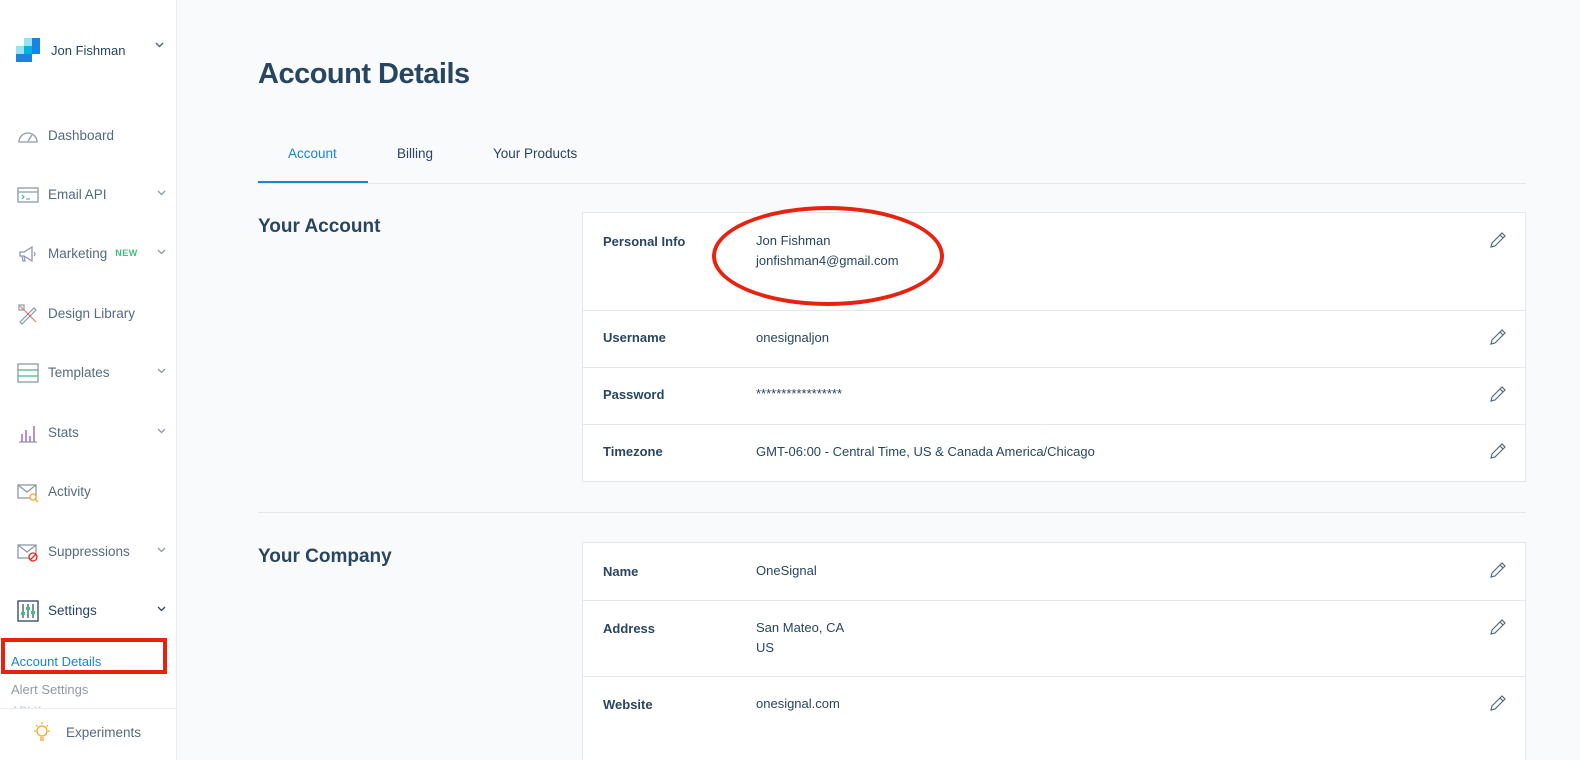 This screenshot has width=1580, height=760. I want to click on row-label: Personal Info, so click(644, 241).